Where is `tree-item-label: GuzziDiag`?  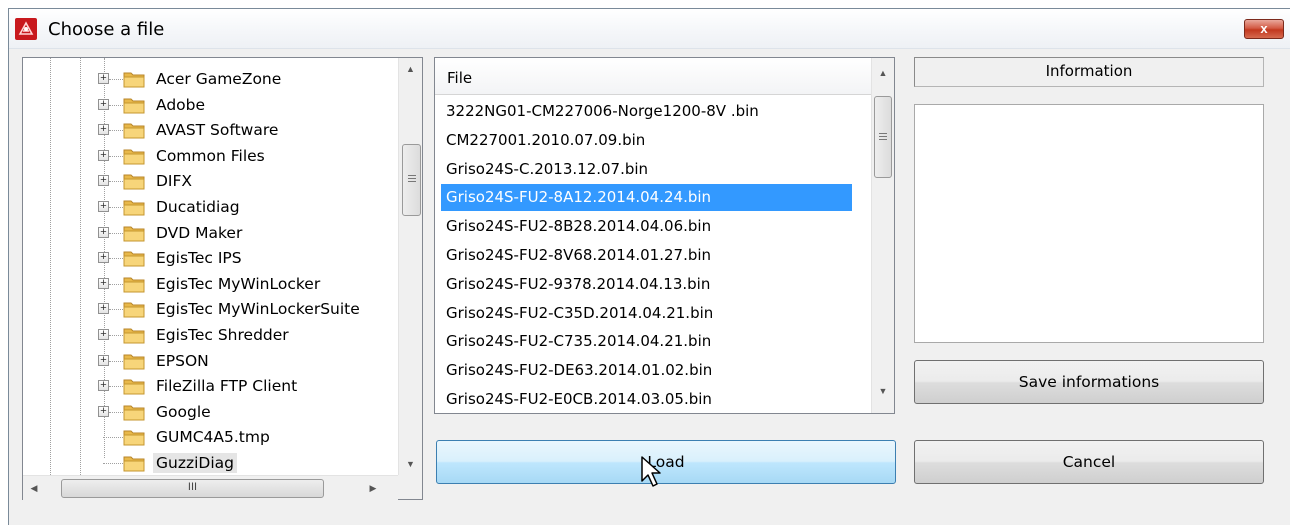 tree-item-label: GuzziDiag is located at coordinates (195, 463).